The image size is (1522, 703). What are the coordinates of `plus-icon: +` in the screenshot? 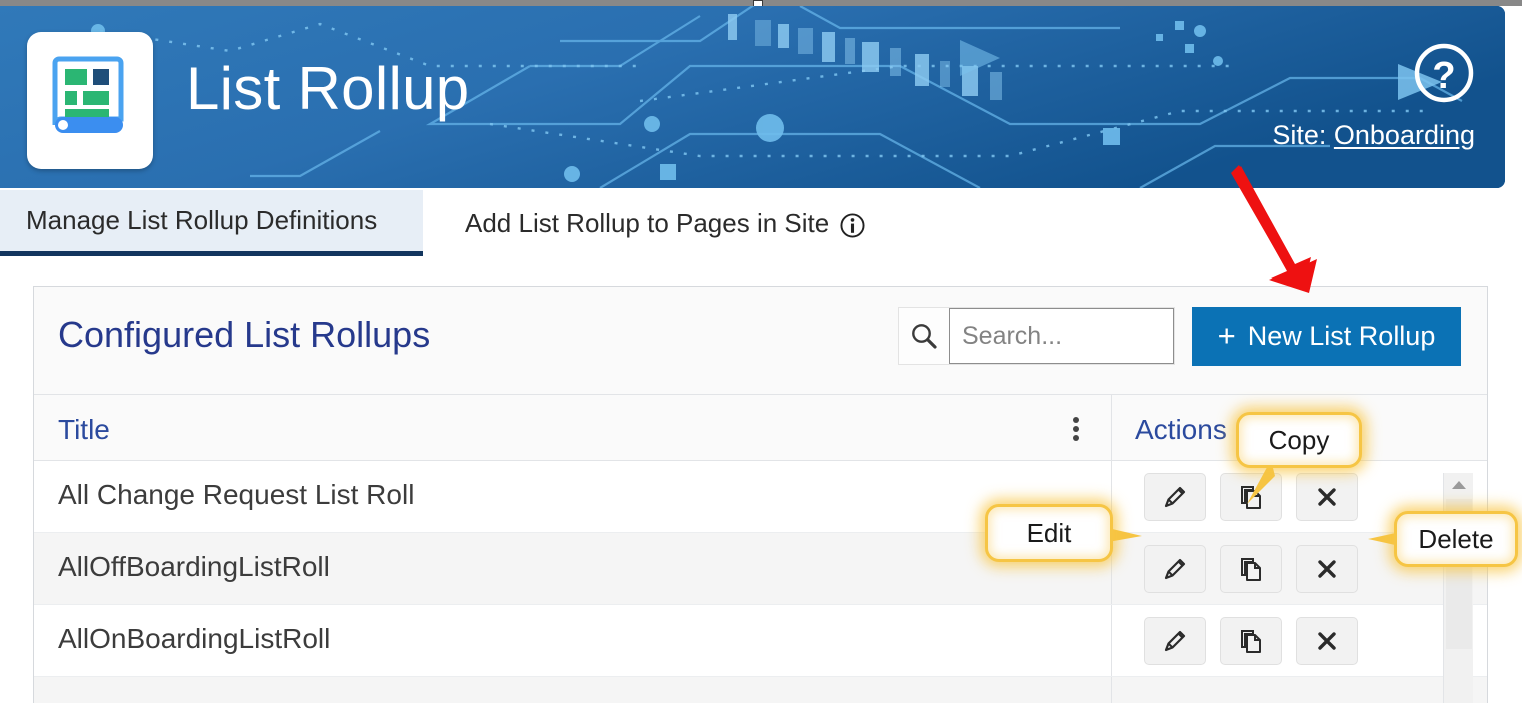 It's located at (1226, 335).